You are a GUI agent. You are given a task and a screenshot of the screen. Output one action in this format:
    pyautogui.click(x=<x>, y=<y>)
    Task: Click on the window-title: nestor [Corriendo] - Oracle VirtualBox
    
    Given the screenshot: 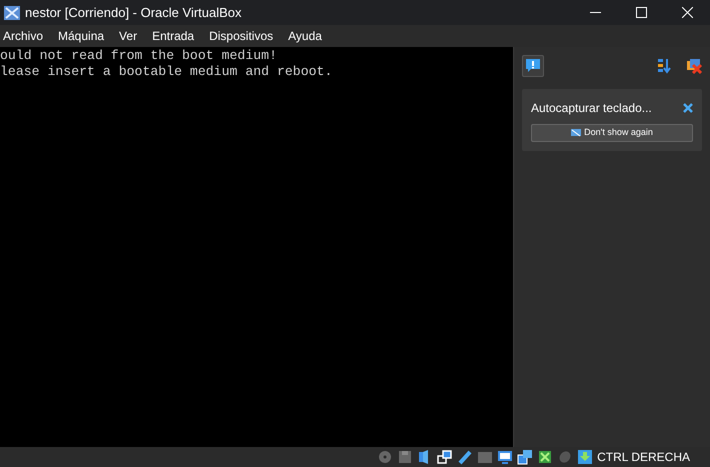 What is the action you would take?
    pyautogui.click(x=133, y=13)
    